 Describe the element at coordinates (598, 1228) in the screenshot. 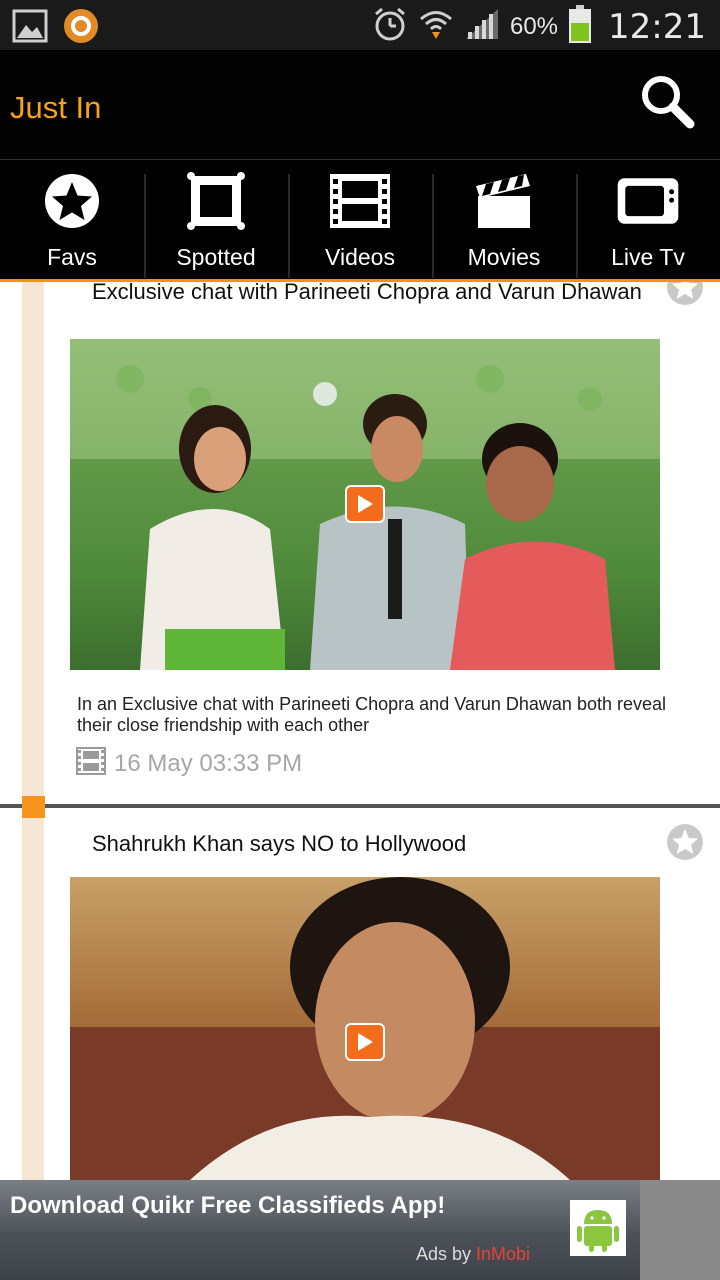

I see `android-icon` at that location.